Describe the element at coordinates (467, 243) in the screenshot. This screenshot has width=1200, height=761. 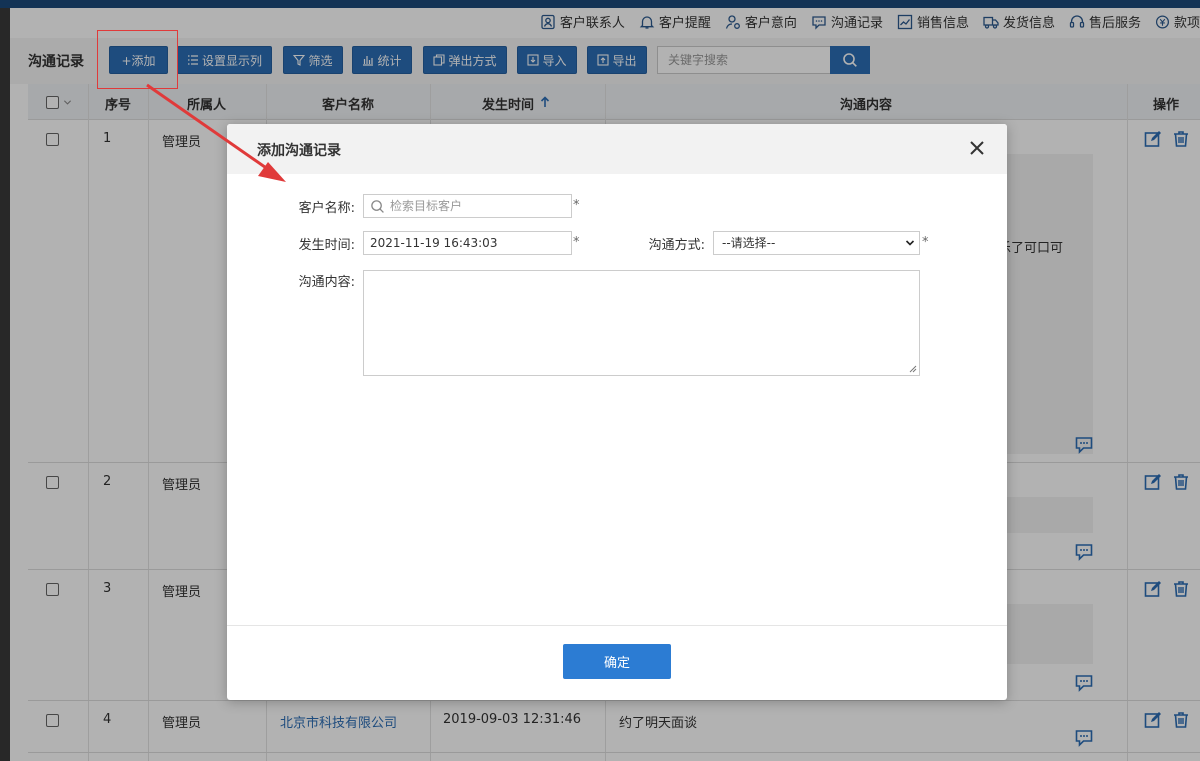
I see `time-input: 2021-11-19 16:43:03` at that location.